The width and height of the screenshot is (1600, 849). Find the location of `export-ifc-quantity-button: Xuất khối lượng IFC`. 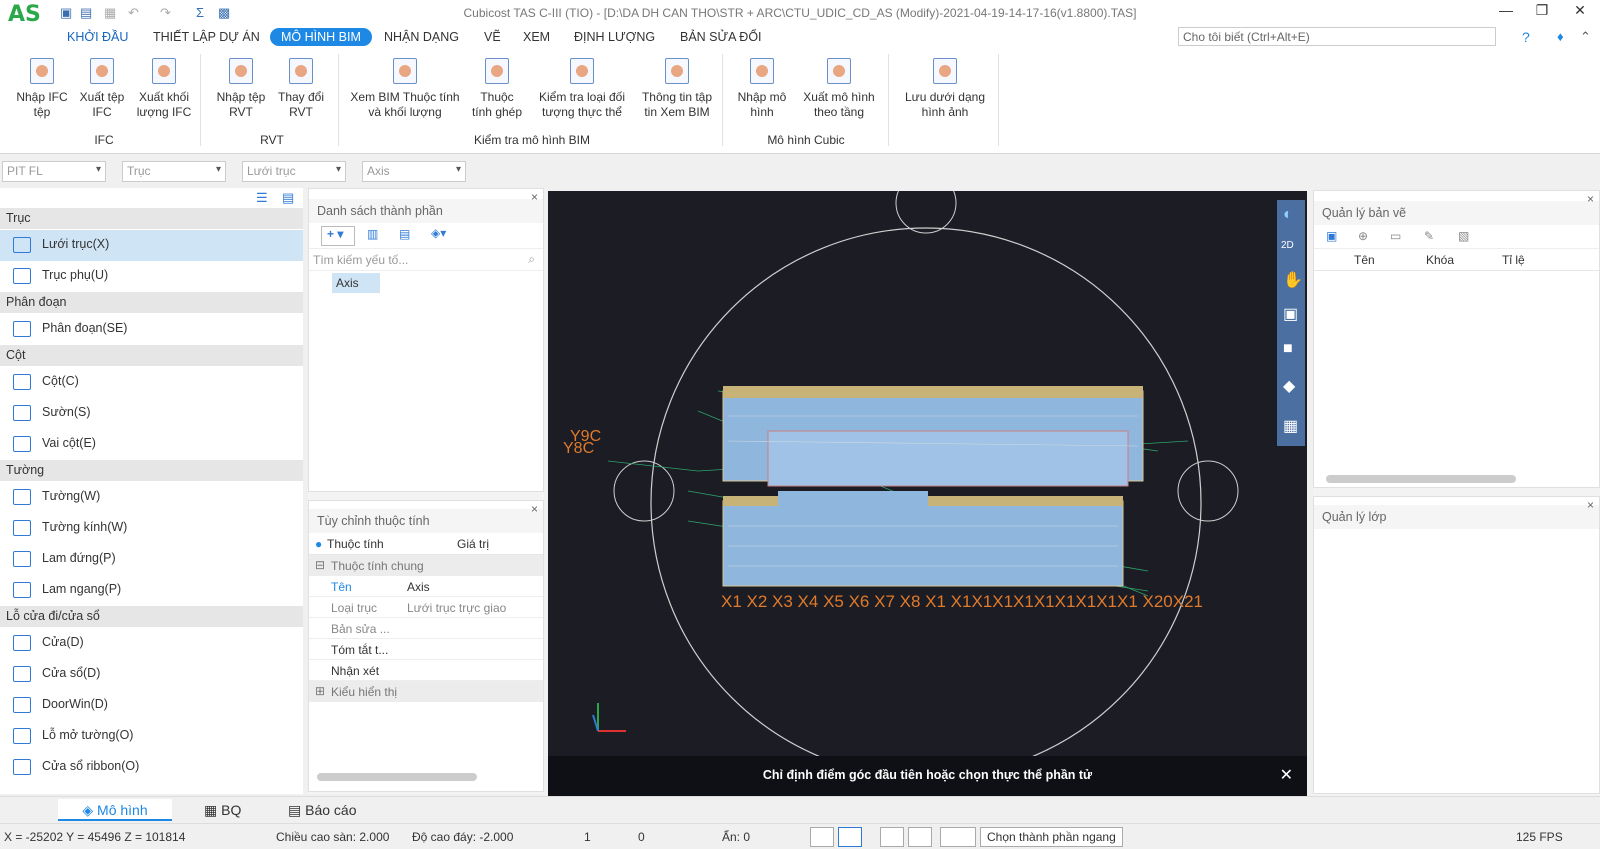

export-ifc-quantity-button: Xuất khối lượng IFC is located at coordinates (164, 89).